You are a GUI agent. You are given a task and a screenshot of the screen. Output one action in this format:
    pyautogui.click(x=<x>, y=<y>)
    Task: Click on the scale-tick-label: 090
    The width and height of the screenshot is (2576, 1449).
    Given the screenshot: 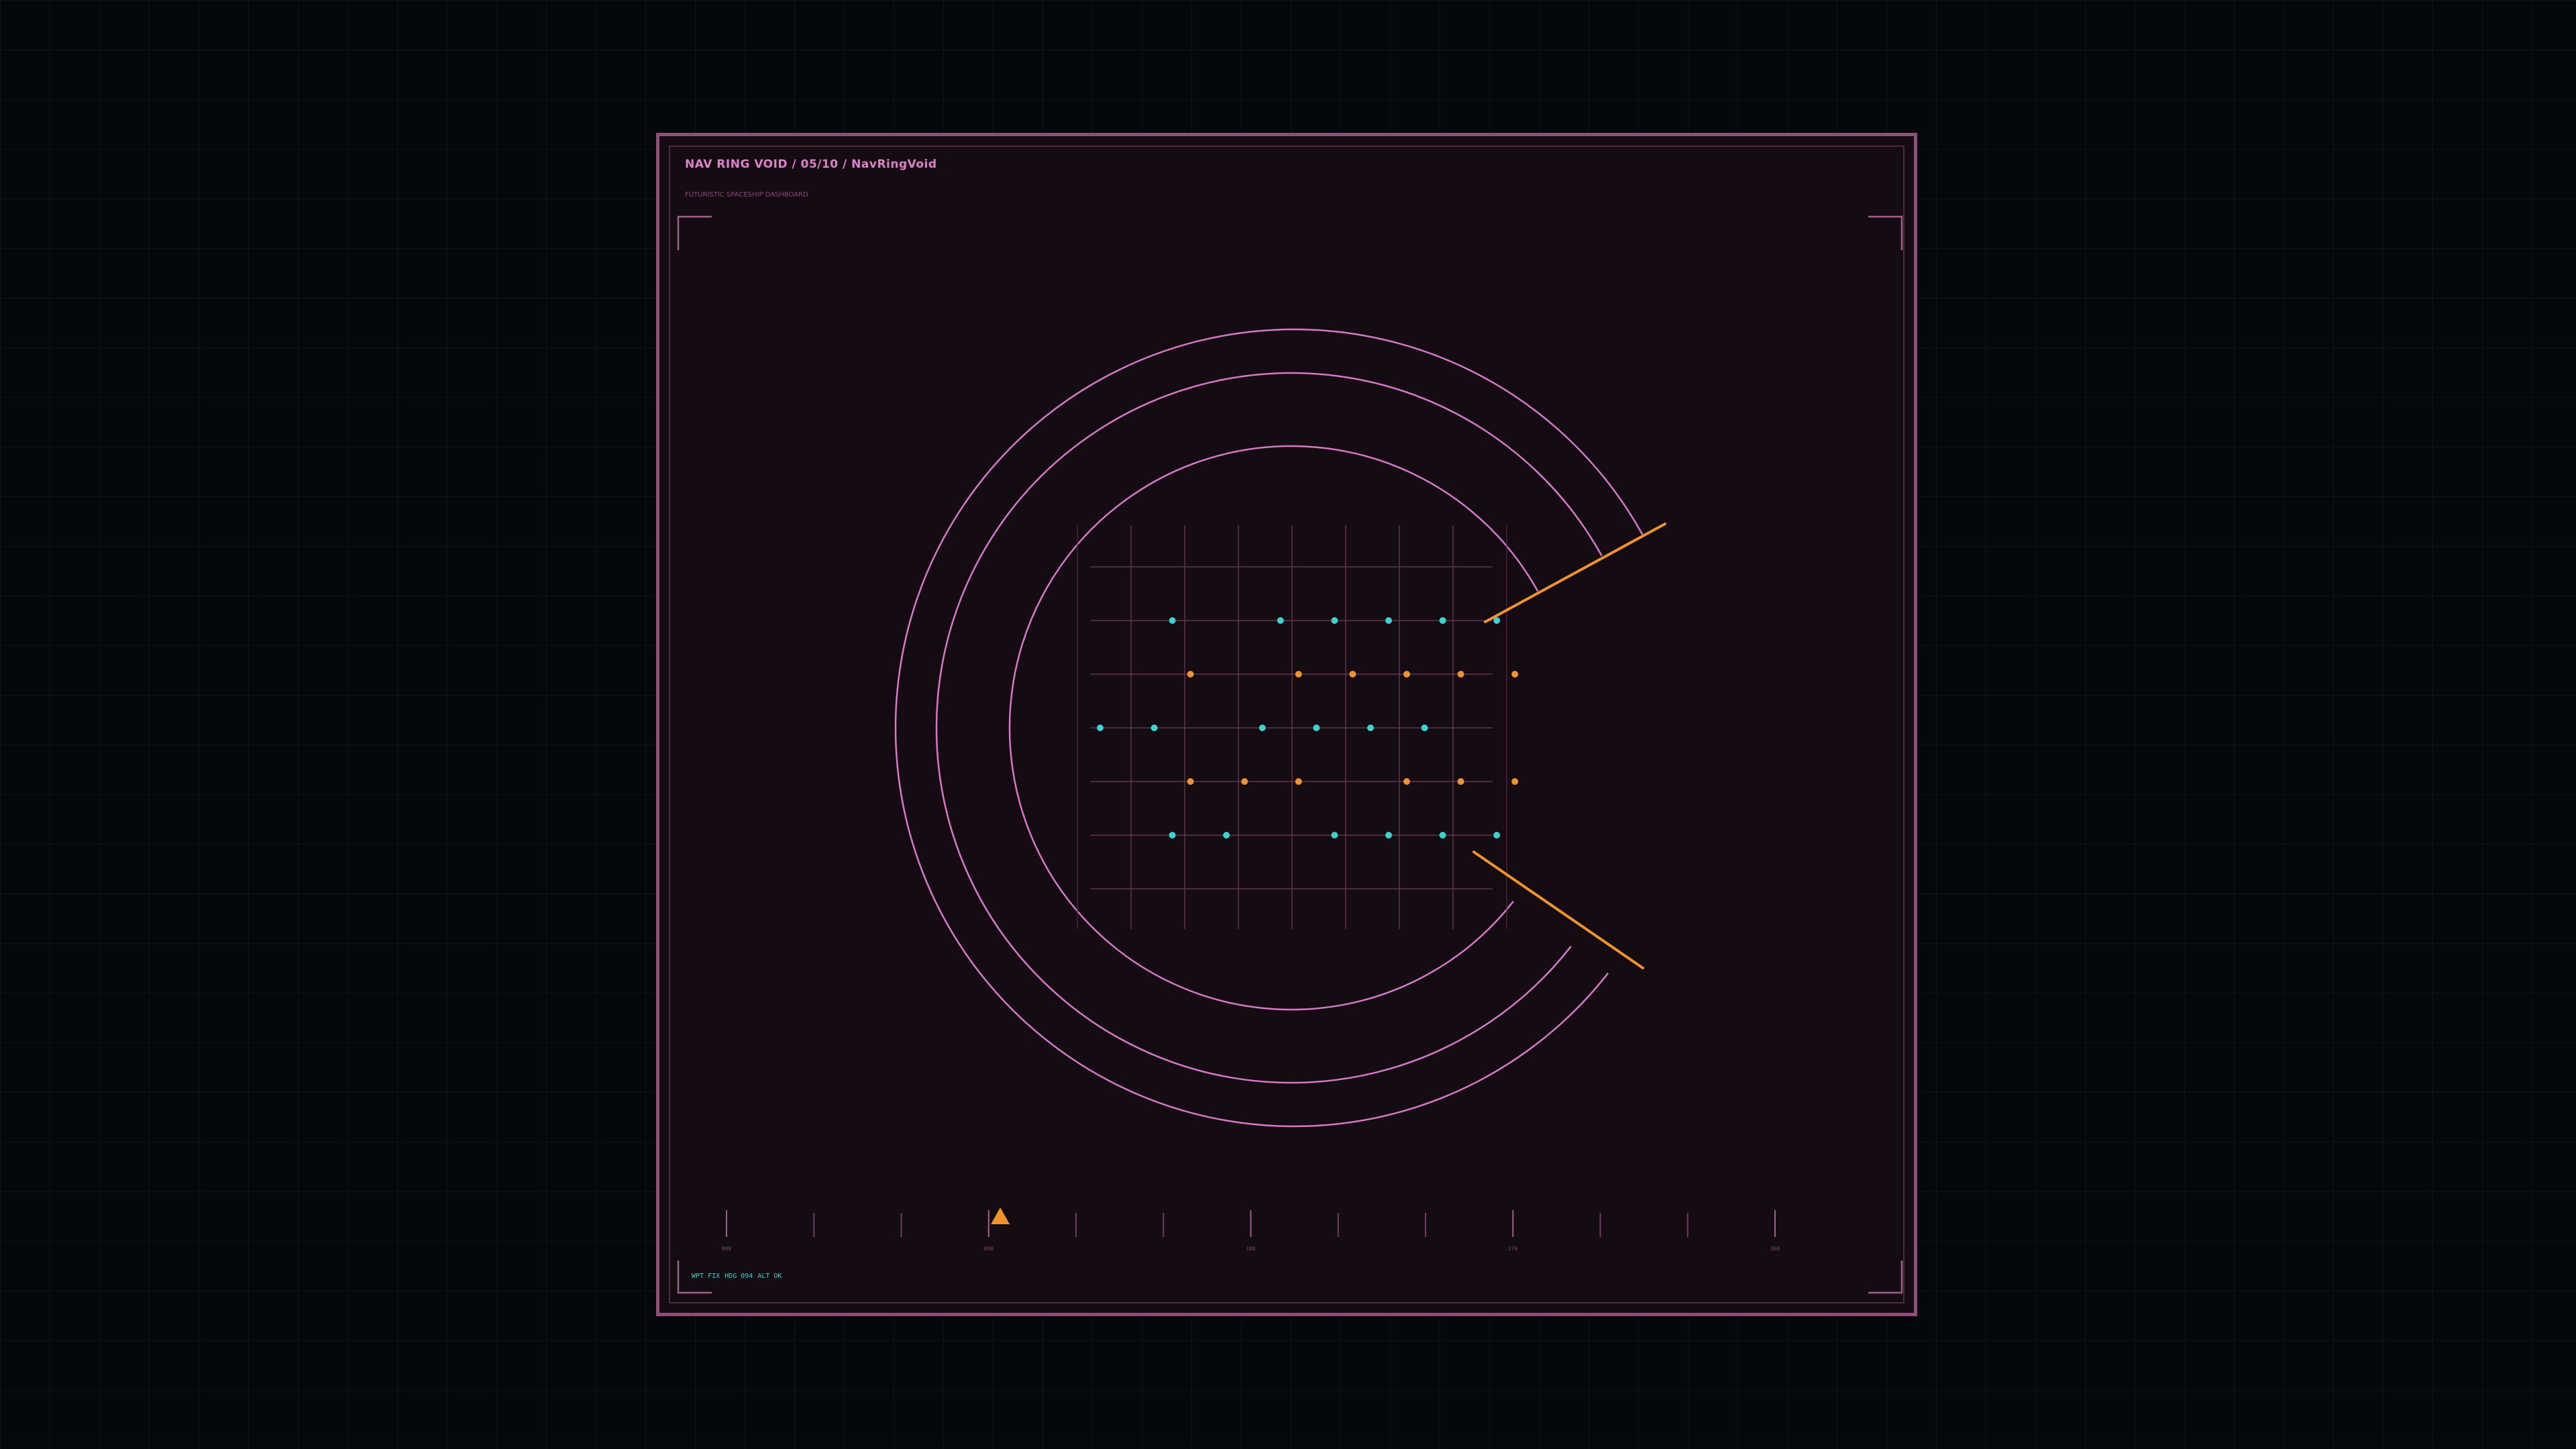 What is the action you would take?
    pyautogui.click(x=988, y=1249)
    